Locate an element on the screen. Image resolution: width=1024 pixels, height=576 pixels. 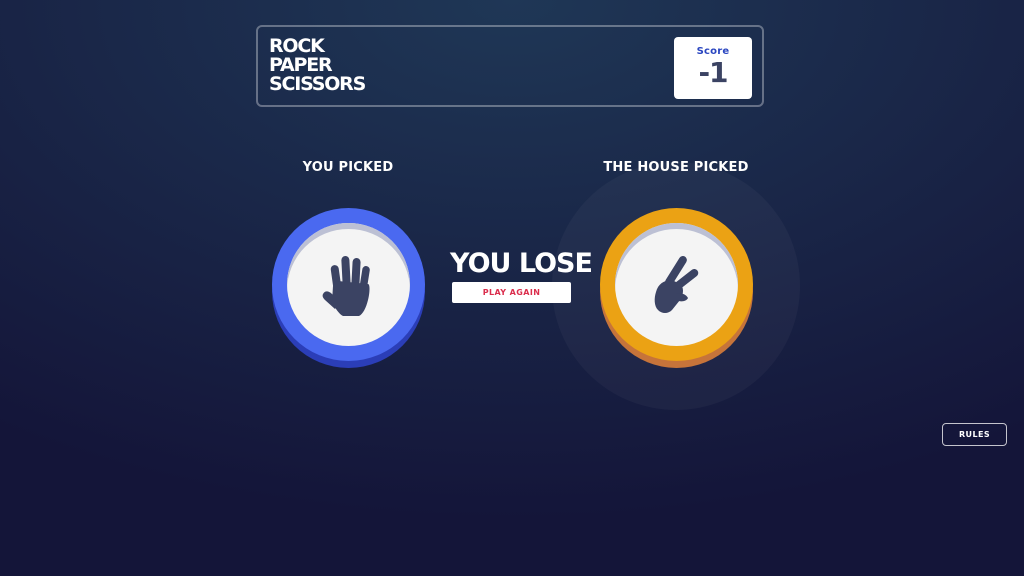
result-text: YOU LOSE is located at coordinates (521, 263).